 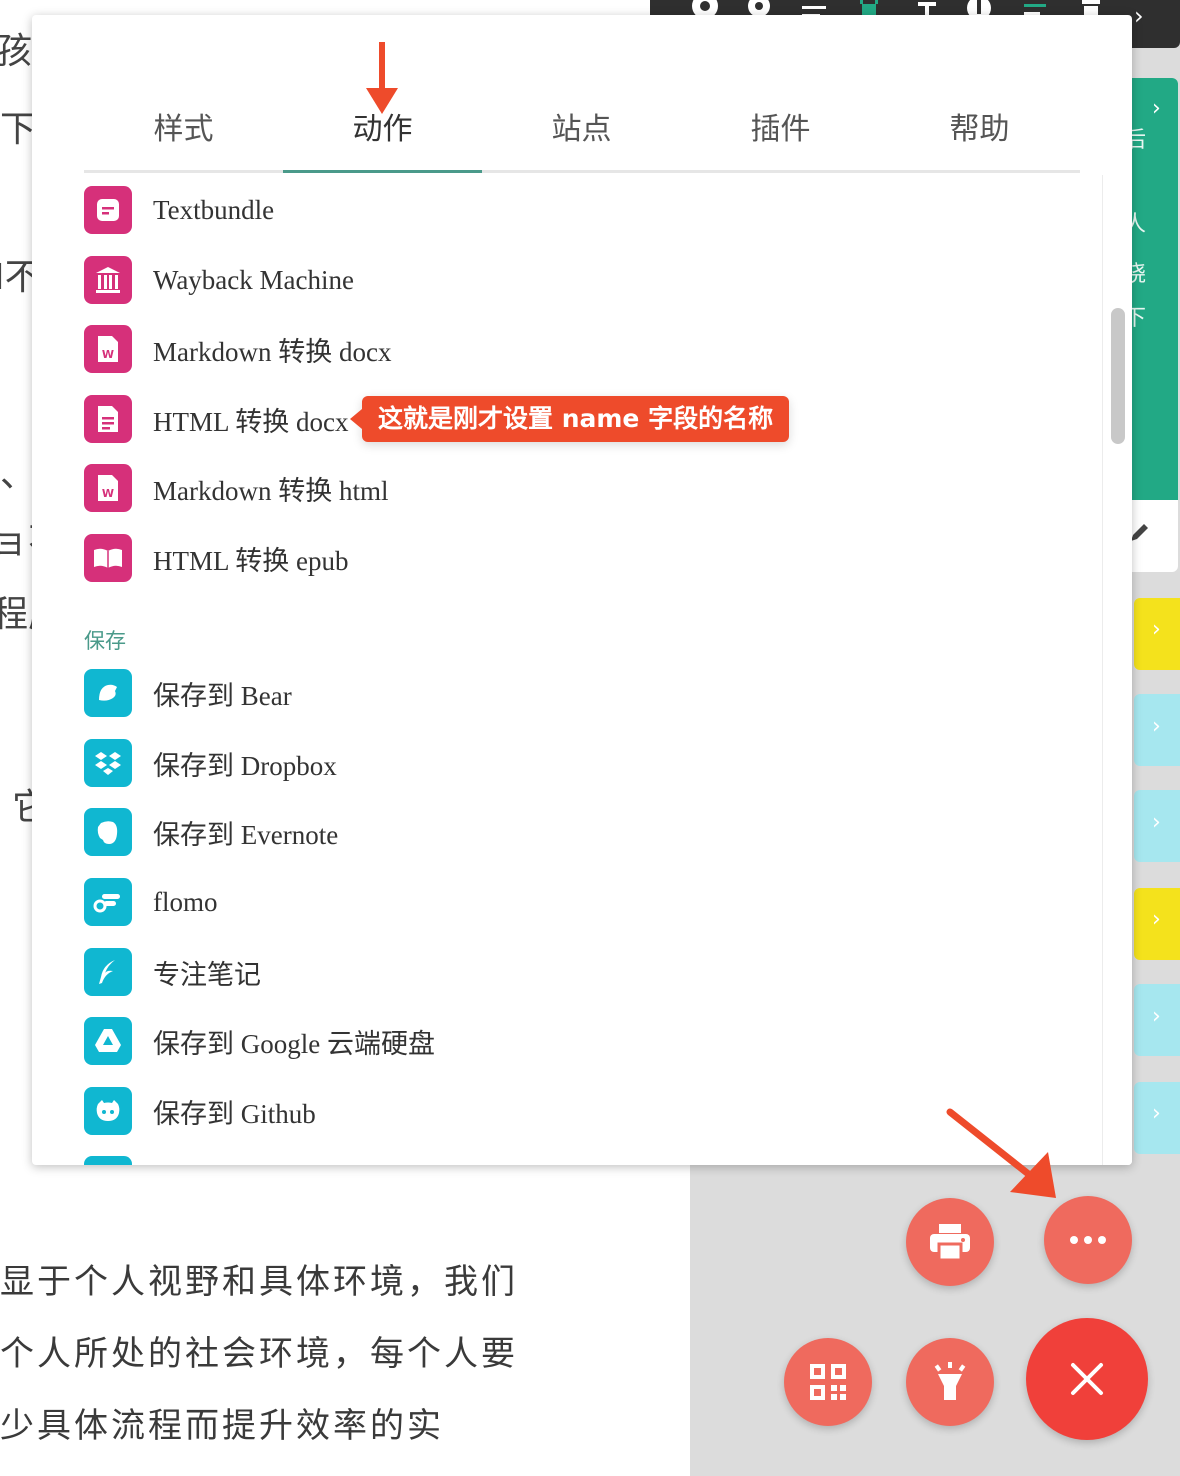 I want to click on article-line: 个人所处的社会环境，每个人要, so click(x=259, y=1354).